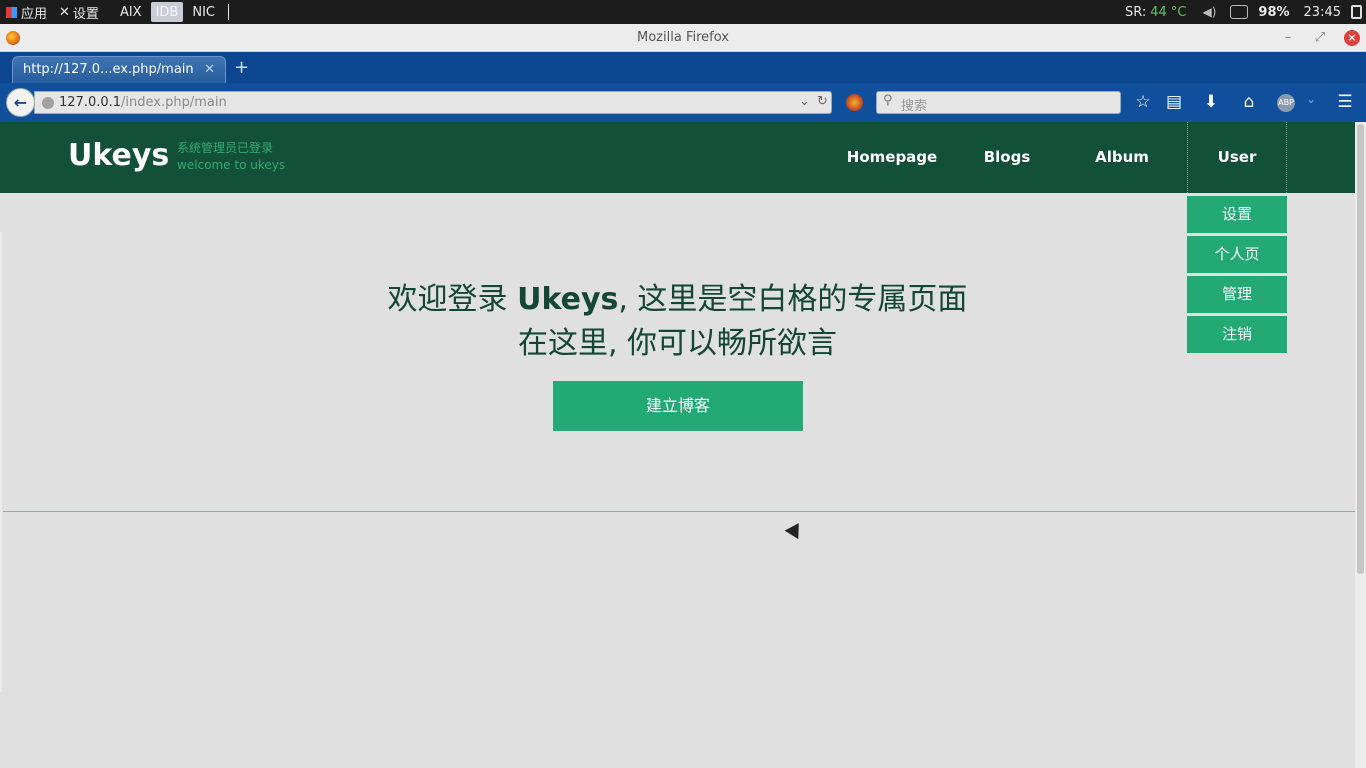 This screenshot has height=768, width=1366. I want to click on site-logo: Ukeys, so click(118, 155).